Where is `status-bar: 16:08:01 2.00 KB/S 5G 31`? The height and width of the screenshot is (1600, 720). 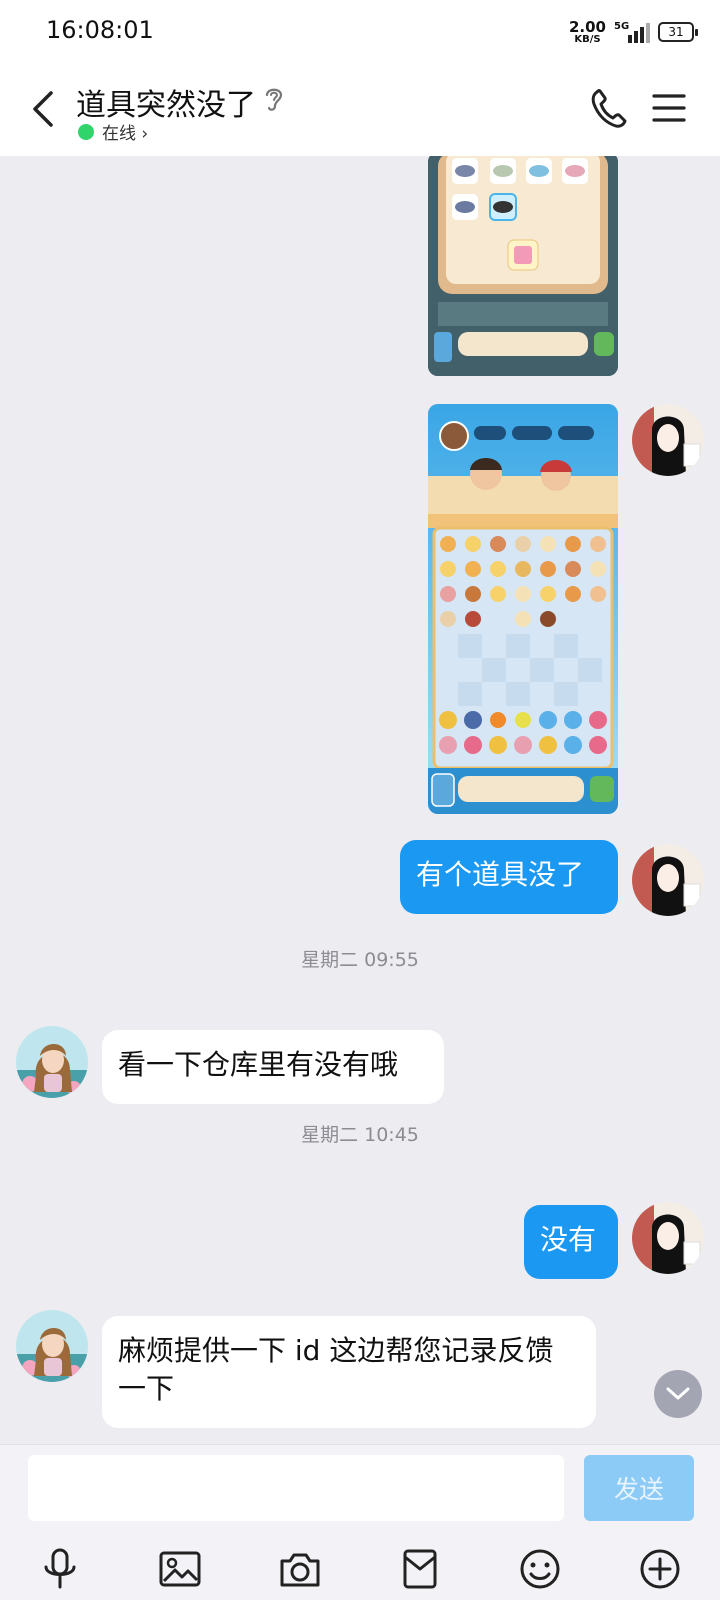 status-bar: 16:08:01 2.00 KB/S 5G 31 is located at coordinates (360, 32).